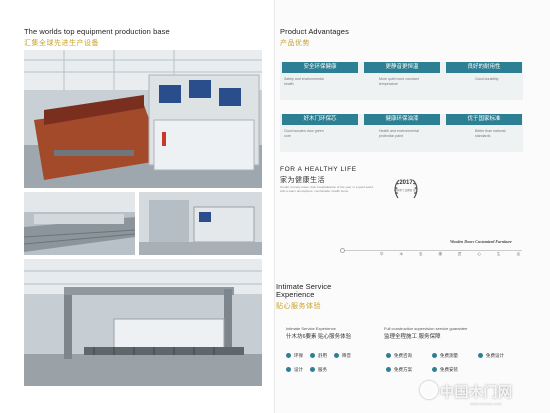  Describe the element at coordinates (518, 254) in the screenshot. I see `timeline-label: 活` at that location.